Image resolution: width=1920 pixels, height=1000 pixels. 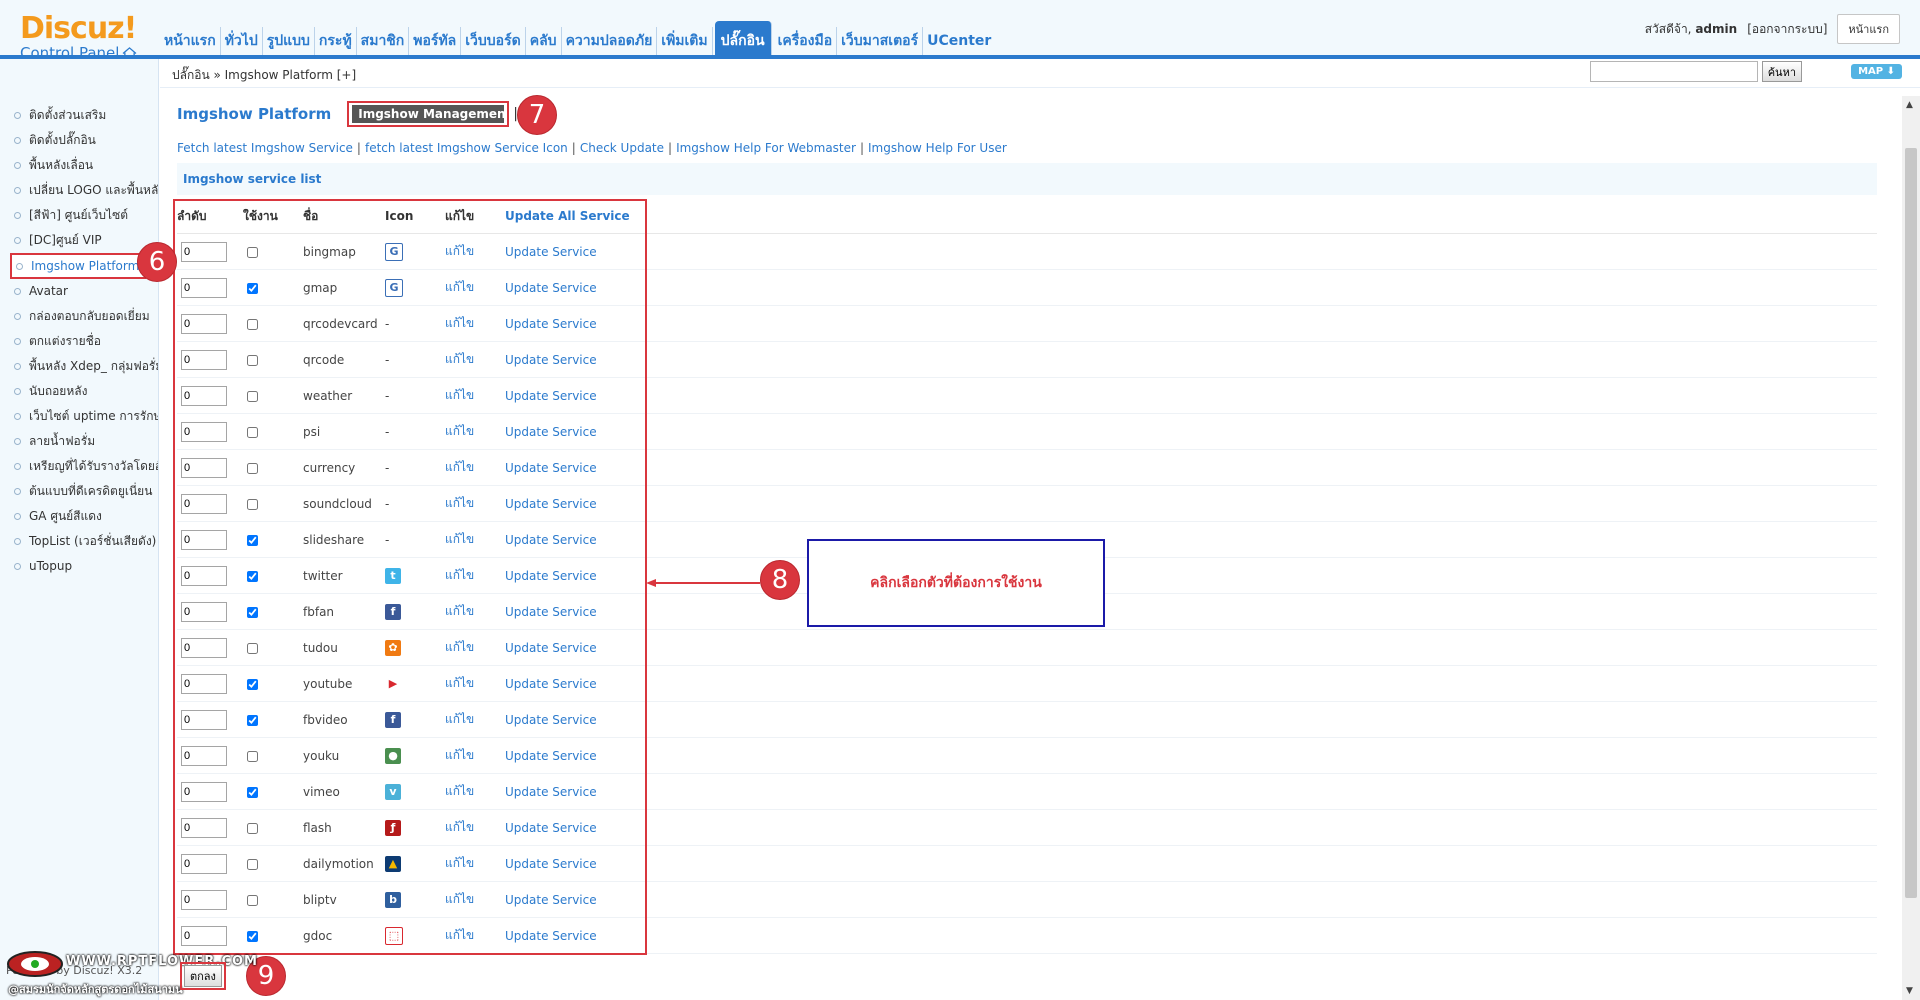 I want to click on vertical-scrollbar: ▲ ▼, so click(x=1911, y=548).